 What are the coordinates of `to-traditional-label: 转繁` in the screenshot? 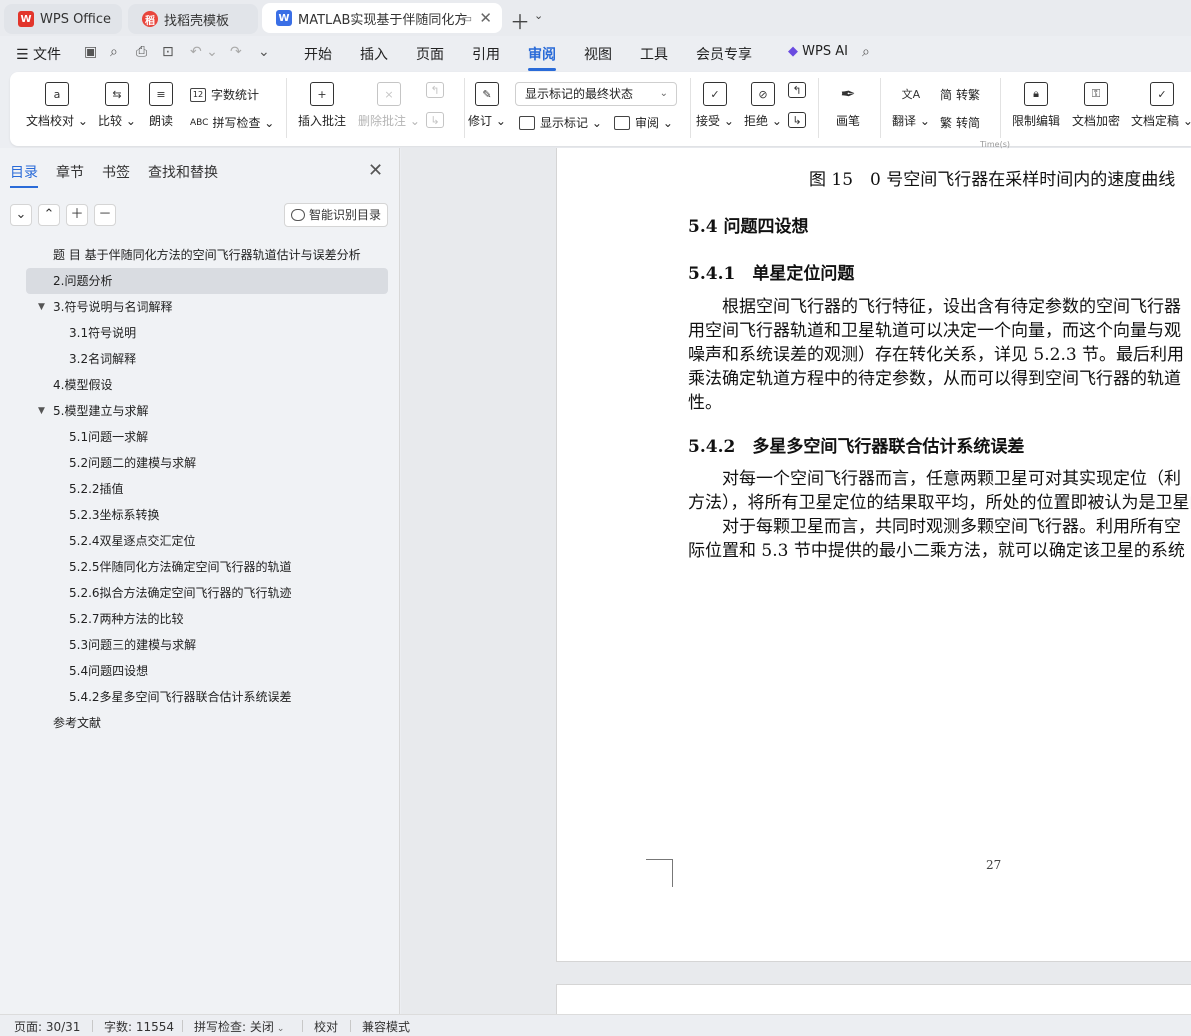 It's located at (968, 95).